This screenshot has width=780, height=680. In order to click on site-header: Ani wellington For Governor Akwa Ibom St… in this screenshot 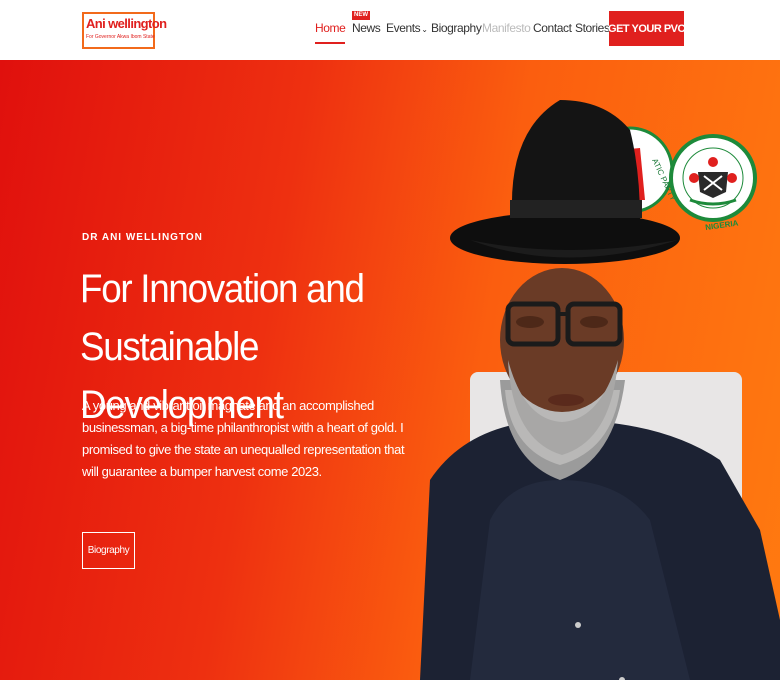, I will do `click(390, 30)`.